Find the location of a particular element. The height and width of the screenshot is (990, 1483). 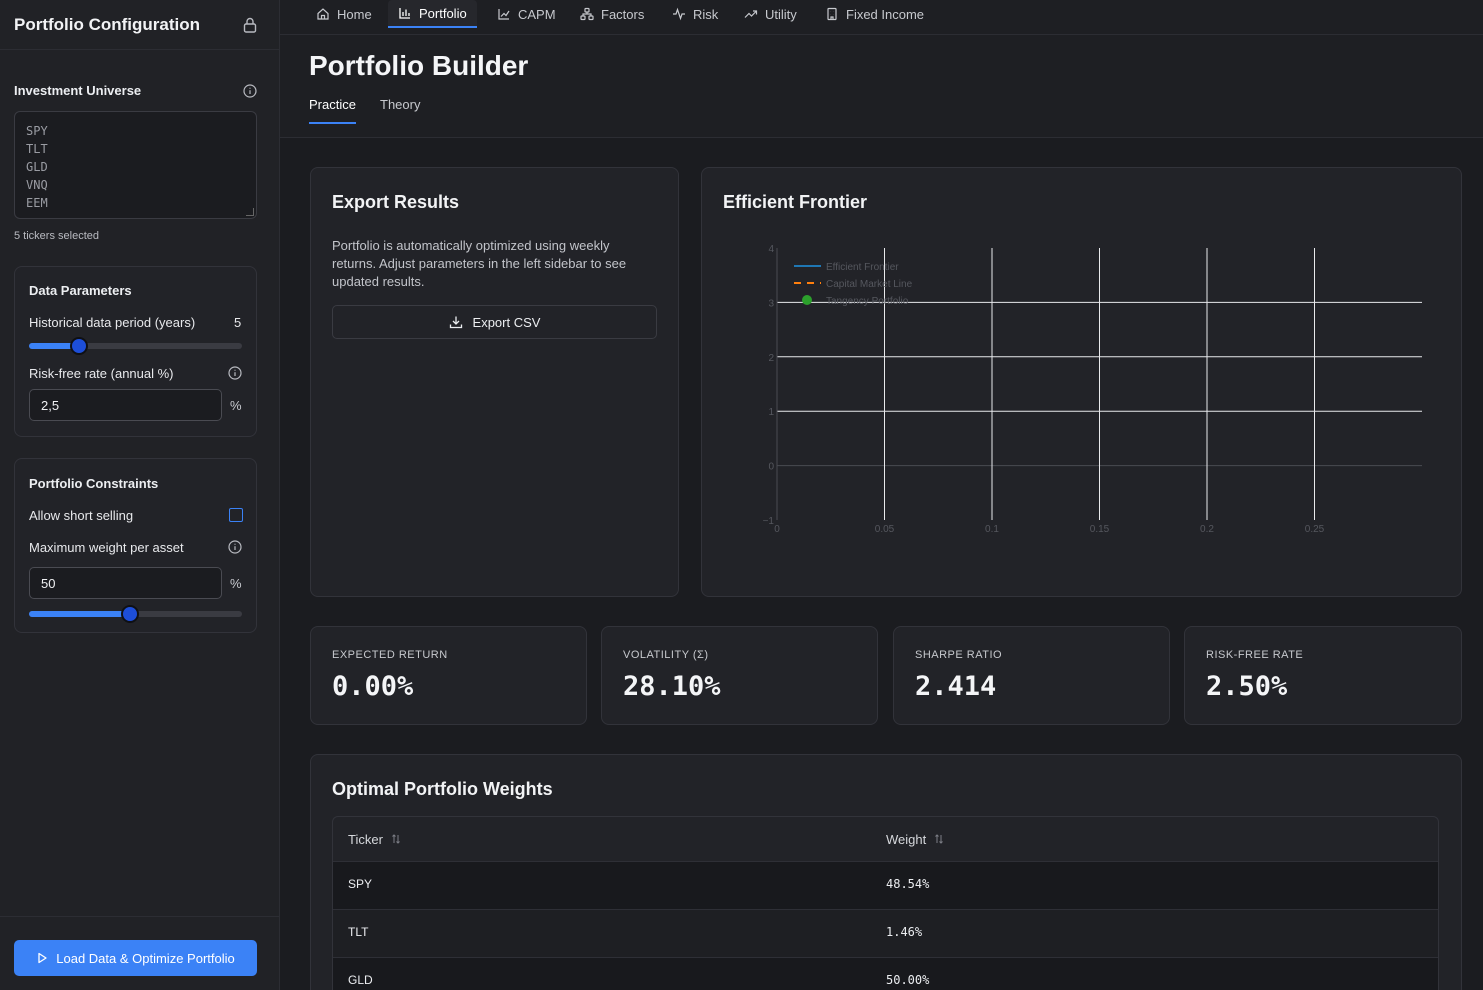

investment-universe-label: Investment Universe is located at coordinates (78, 90).